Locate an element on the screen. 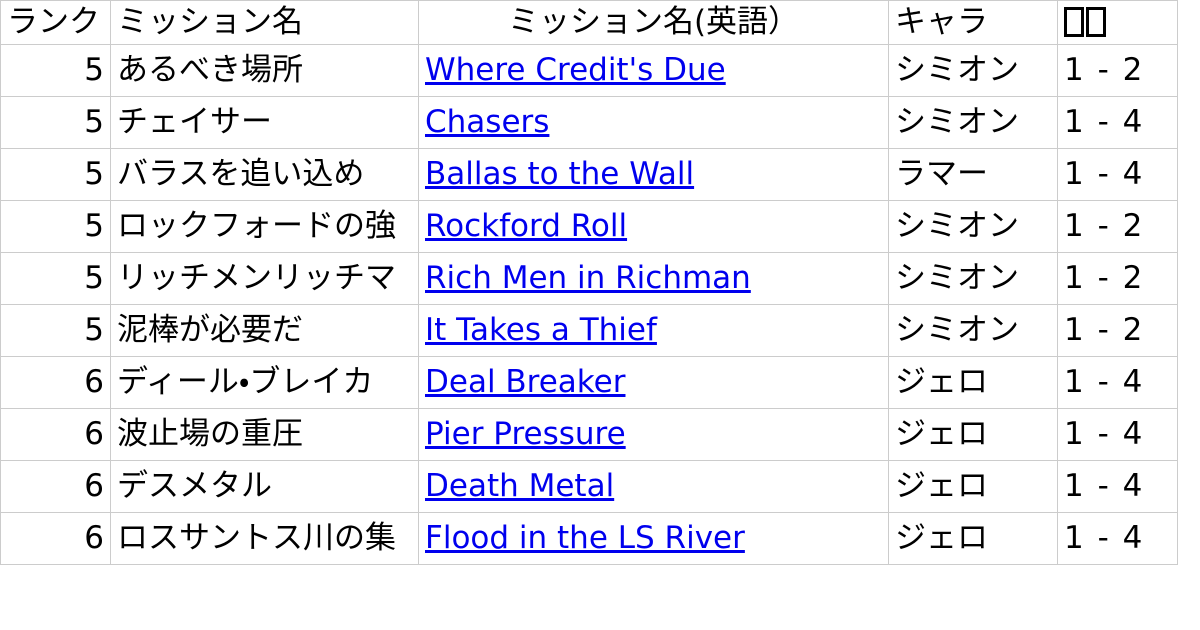 This screenshot has height=630, width=1200. table-header: ランク ミッション名 ミッション名(英語） キャラ is located at coordinates (589, 22).